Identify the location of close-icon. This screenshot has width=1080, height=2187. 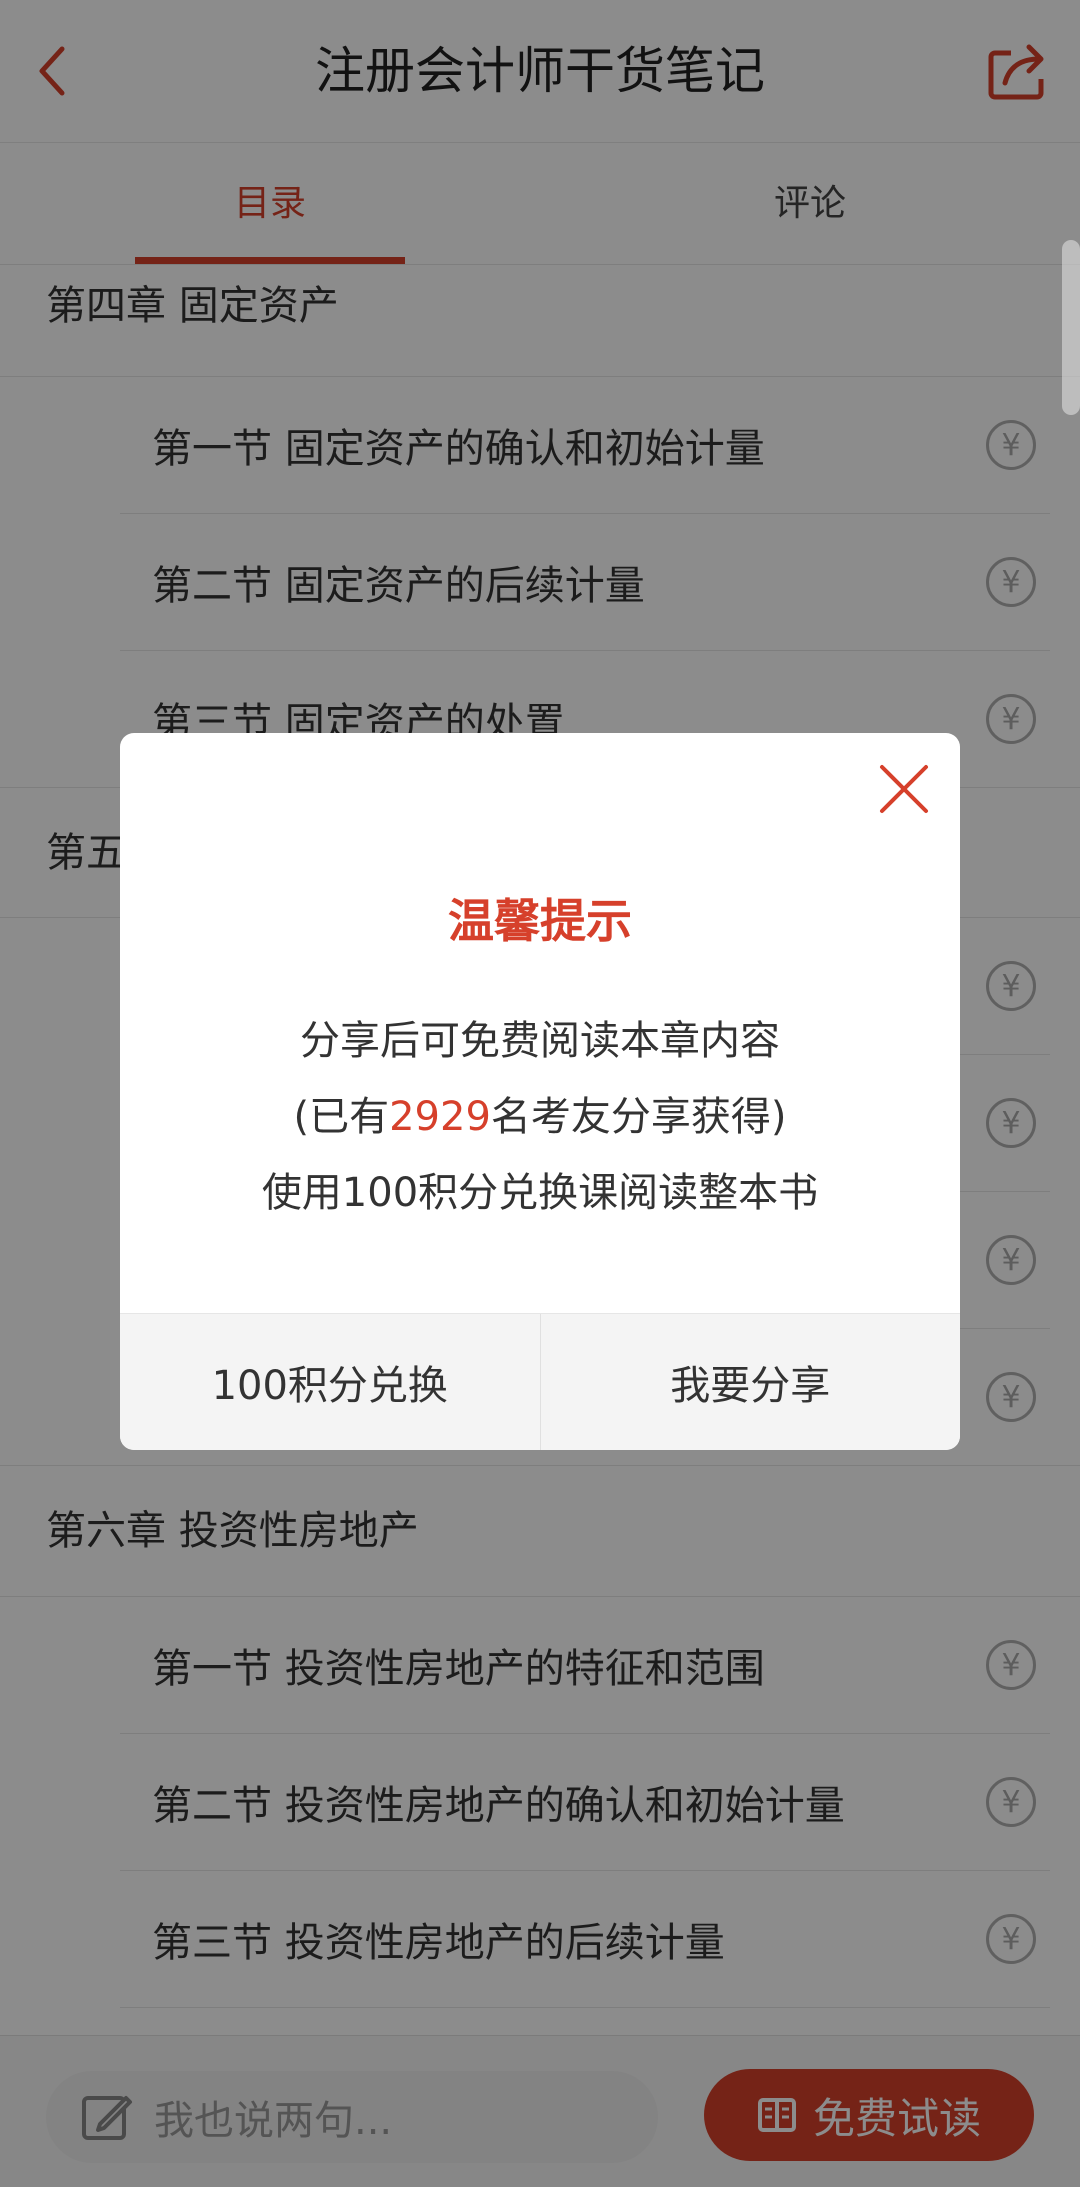
(904, 789).